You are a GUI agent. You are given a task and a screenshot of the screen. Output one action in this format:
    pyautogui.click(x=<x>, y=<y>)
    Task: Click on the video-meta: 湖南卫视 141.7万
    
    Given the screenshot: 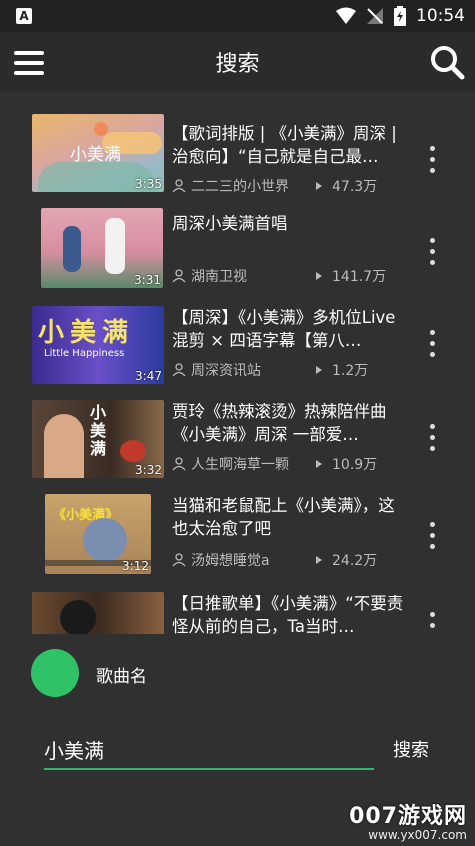 What is the action you would take?
    pyautogui.click(x=290, y=276)
    